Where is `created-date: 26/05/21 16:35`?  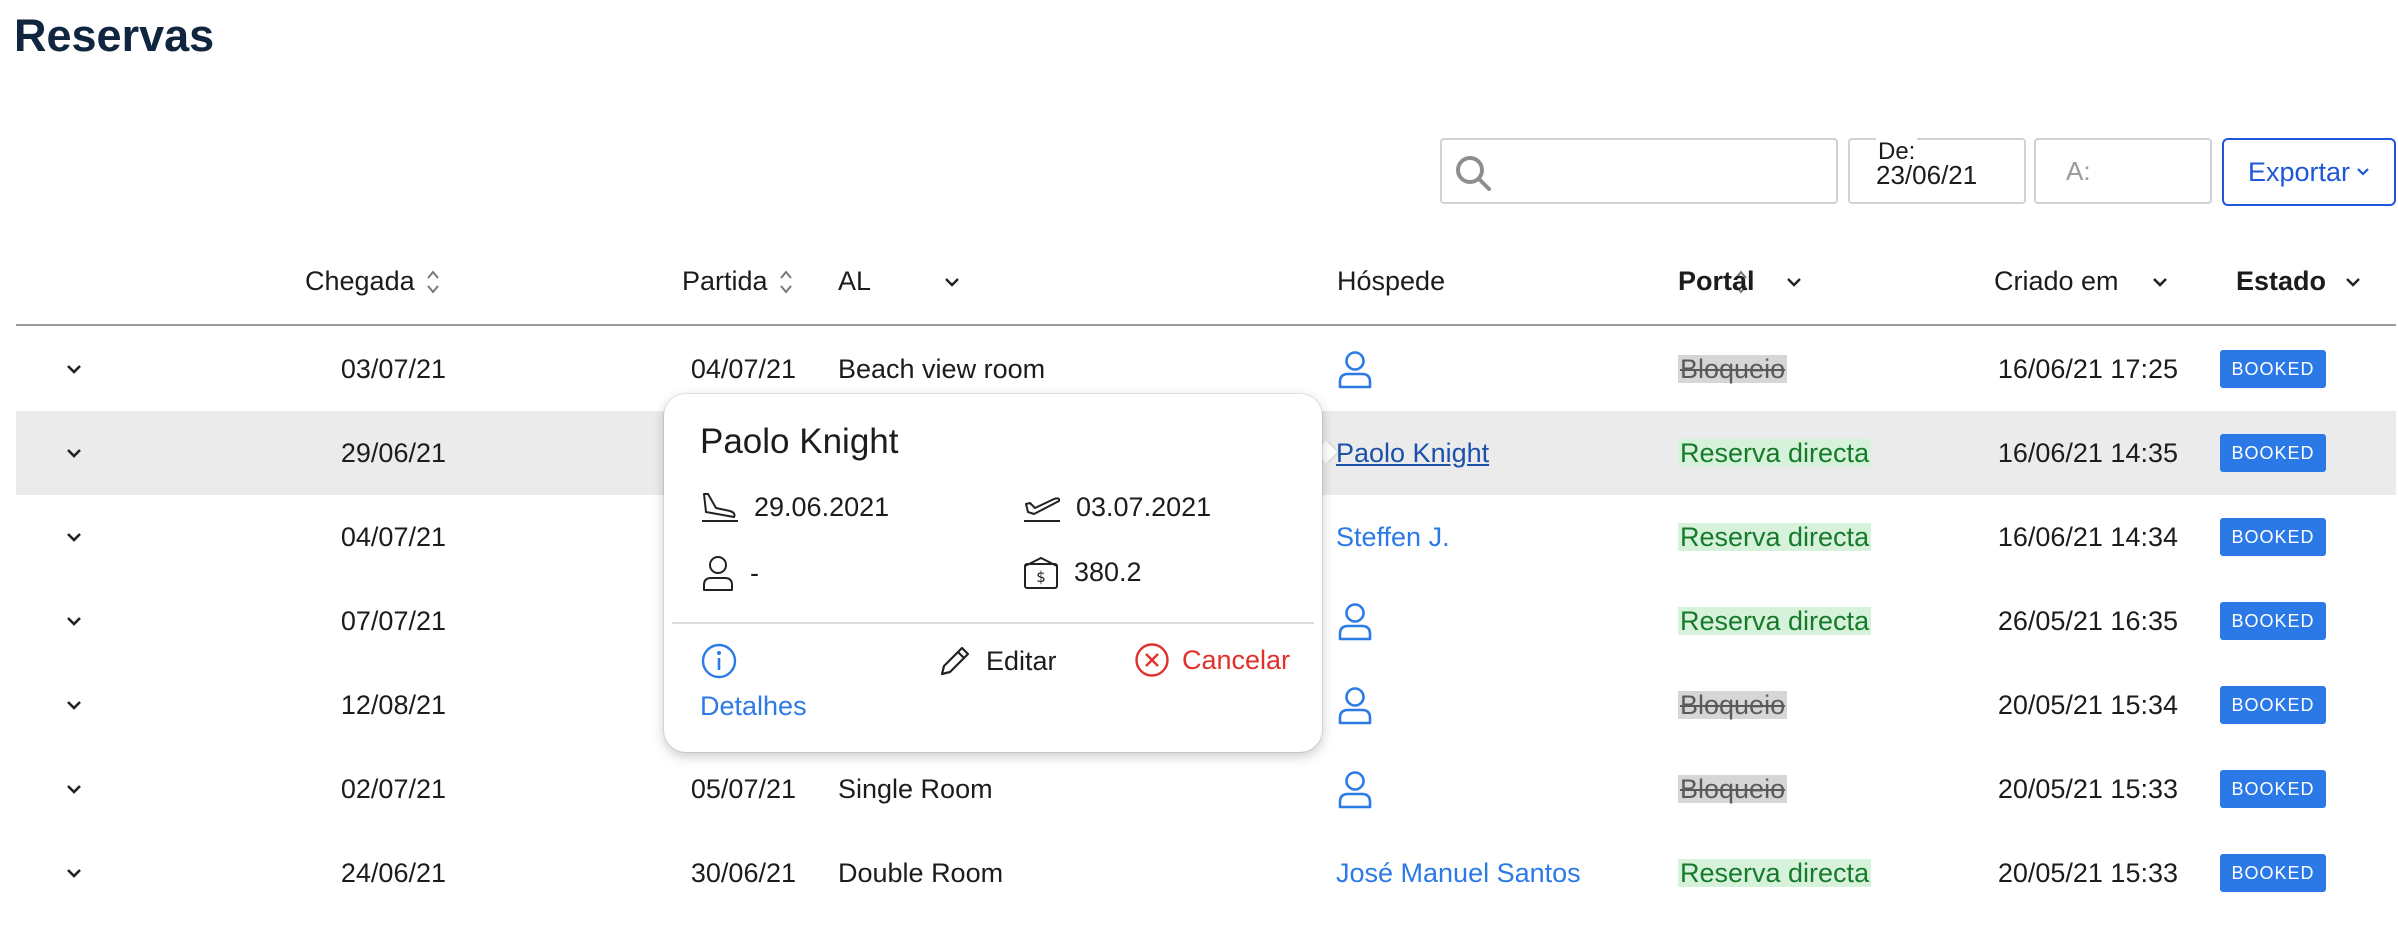 created-date: 26/05/21 16:35 is located at coordinates (2087, 620).